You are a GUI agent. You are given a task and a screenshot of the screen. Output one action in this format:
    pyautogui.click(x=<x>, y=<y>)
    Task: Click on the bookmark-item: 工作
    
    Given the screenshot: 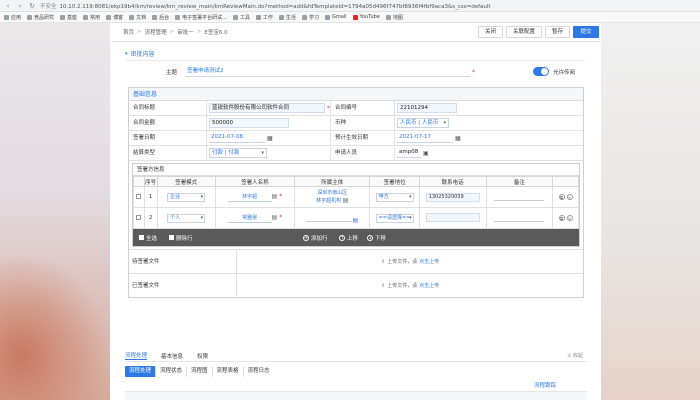 What is the action you would take?
    pyautogui.click(x=264, y=17)
    